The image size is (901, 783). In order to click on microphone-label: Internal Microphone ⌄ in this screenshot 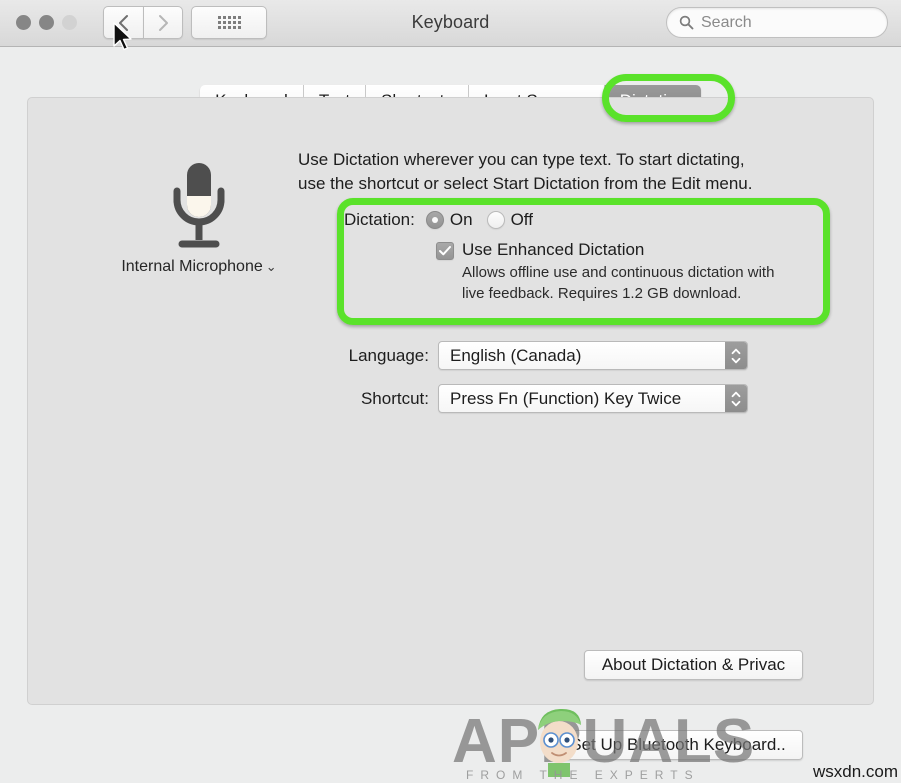, I will do `click(199, 267)`.